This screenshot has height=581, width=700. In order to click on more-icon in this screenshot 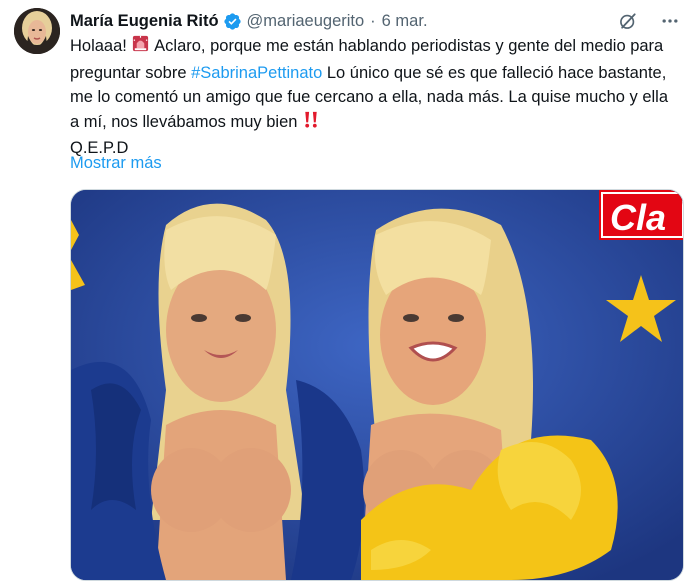, I will do `click(670, 21)`.